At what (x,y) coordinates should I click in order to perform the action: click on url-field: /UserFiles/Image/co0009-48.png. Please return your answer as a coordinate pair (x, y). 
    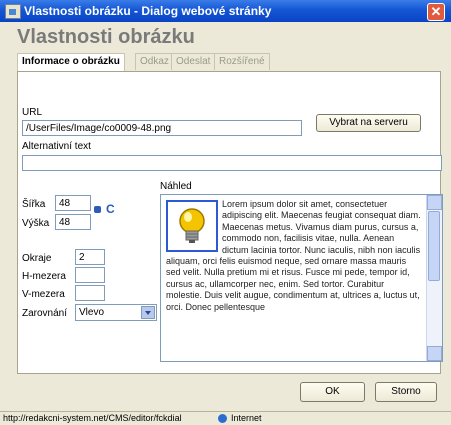
    Looking at the image, I should click on (162, 128).